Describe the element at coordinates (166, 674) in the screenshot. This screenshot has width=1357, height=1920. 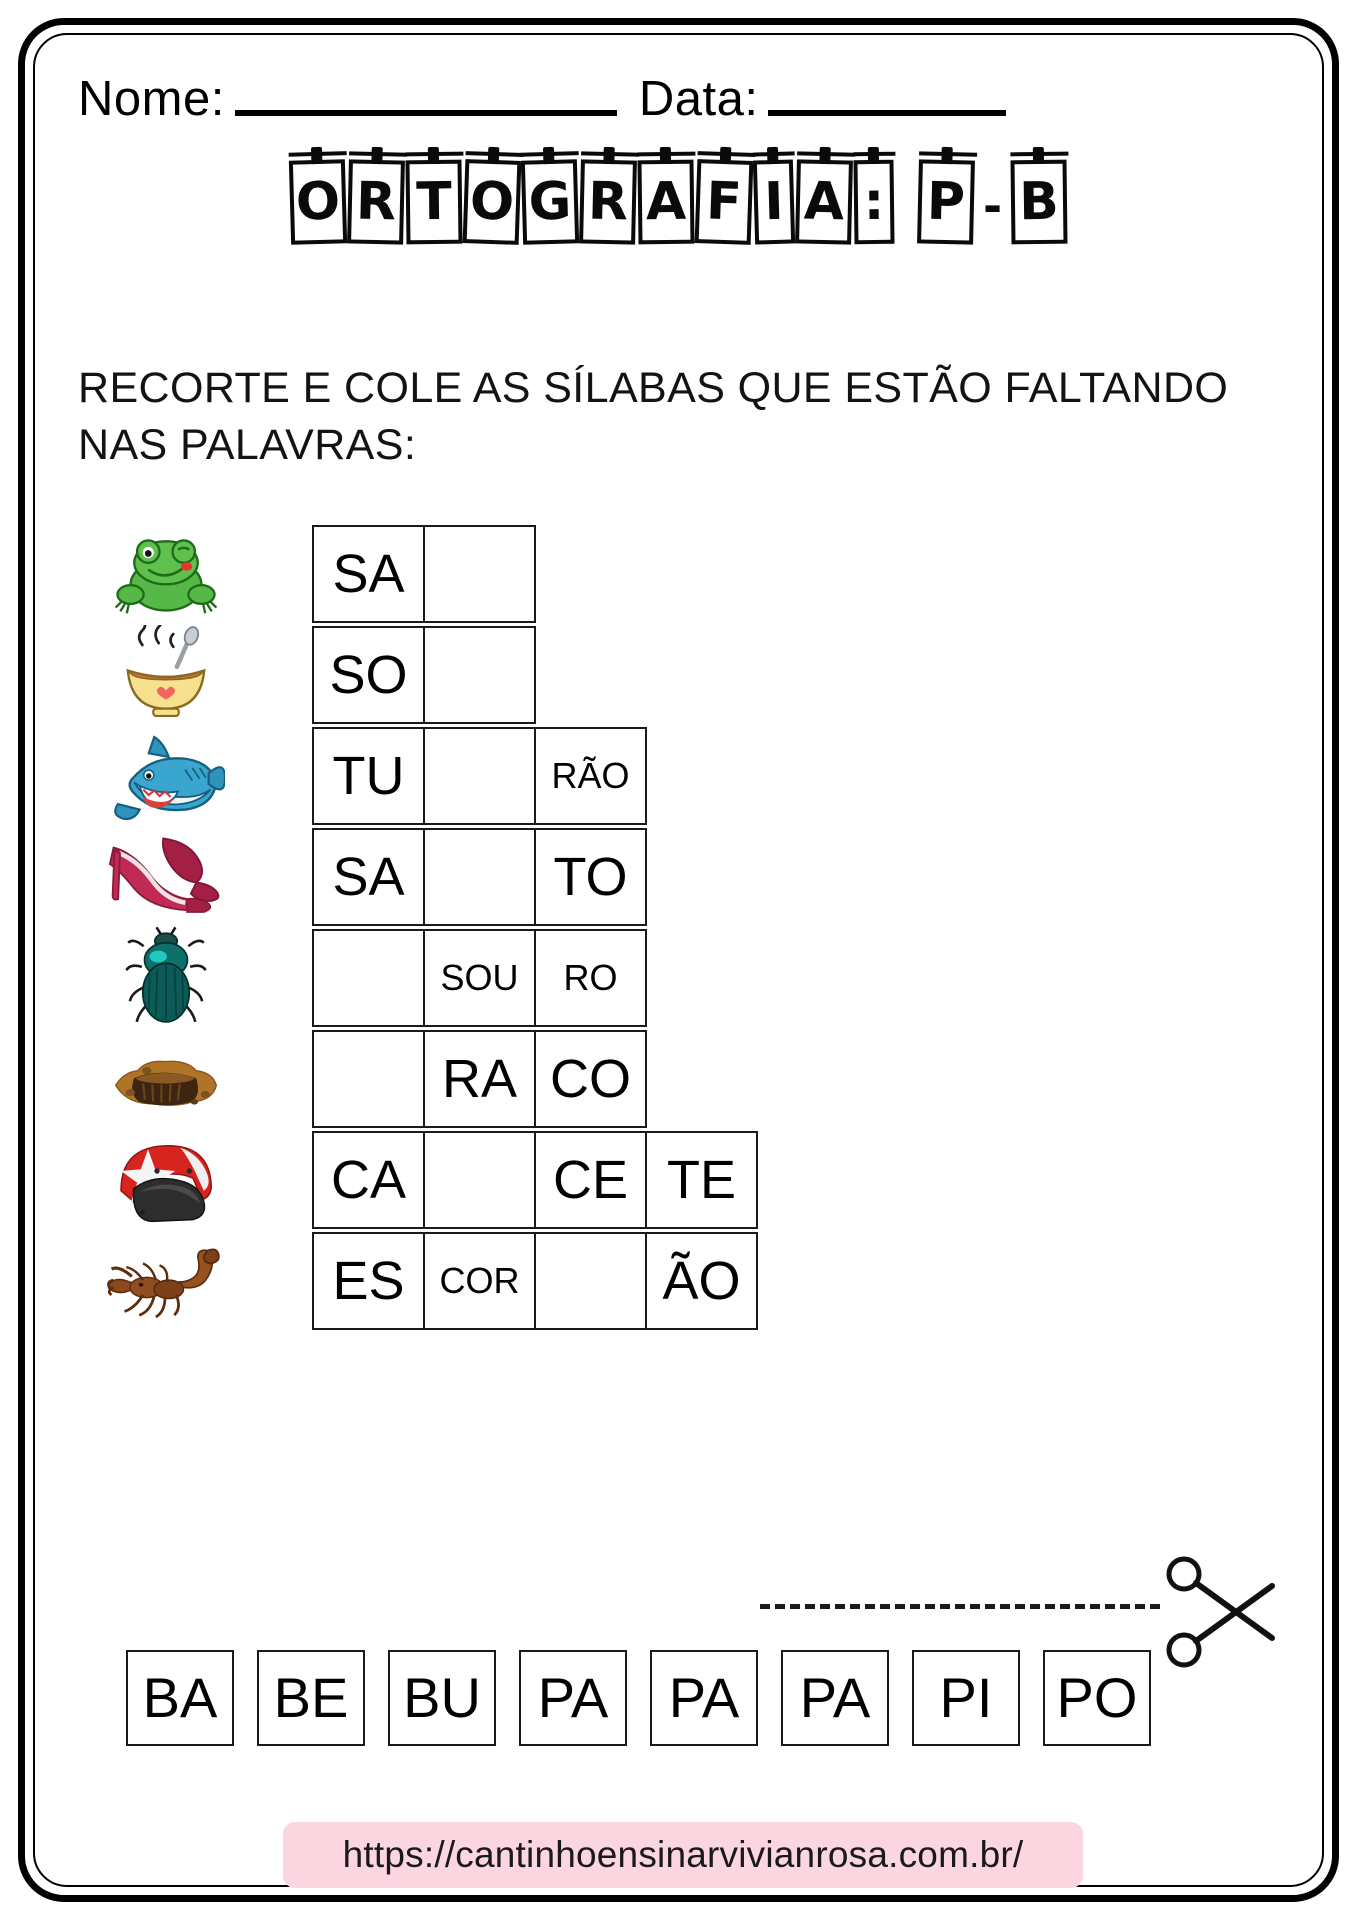
I see `soup-bowl-icon` at that location.